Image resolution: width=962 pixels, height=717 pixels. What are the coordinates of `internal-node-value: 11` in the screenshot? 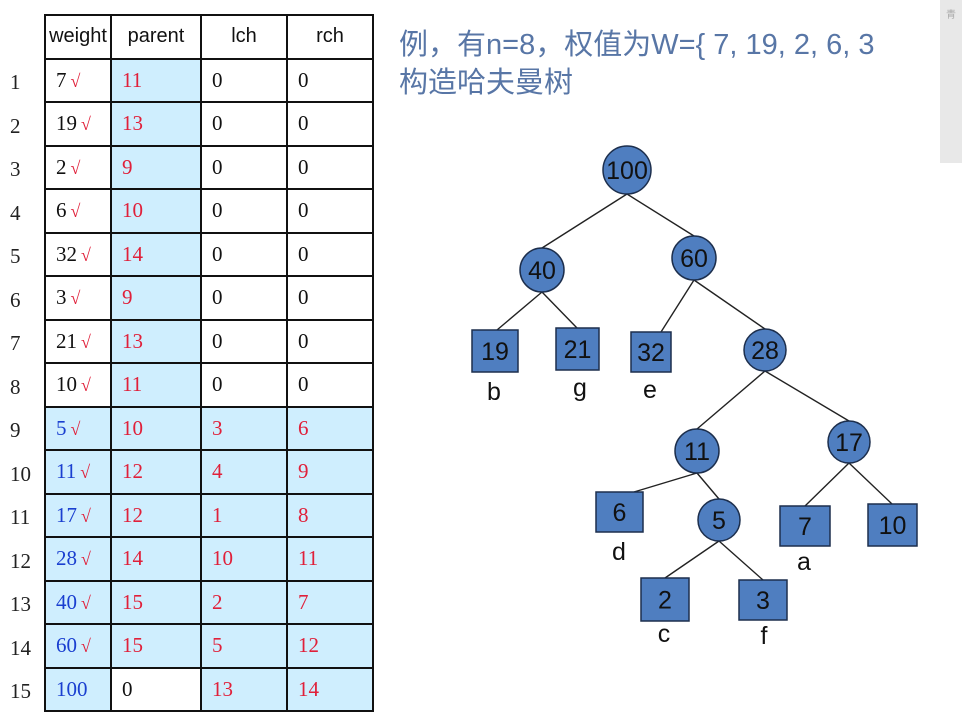 It's located at (697, 452).